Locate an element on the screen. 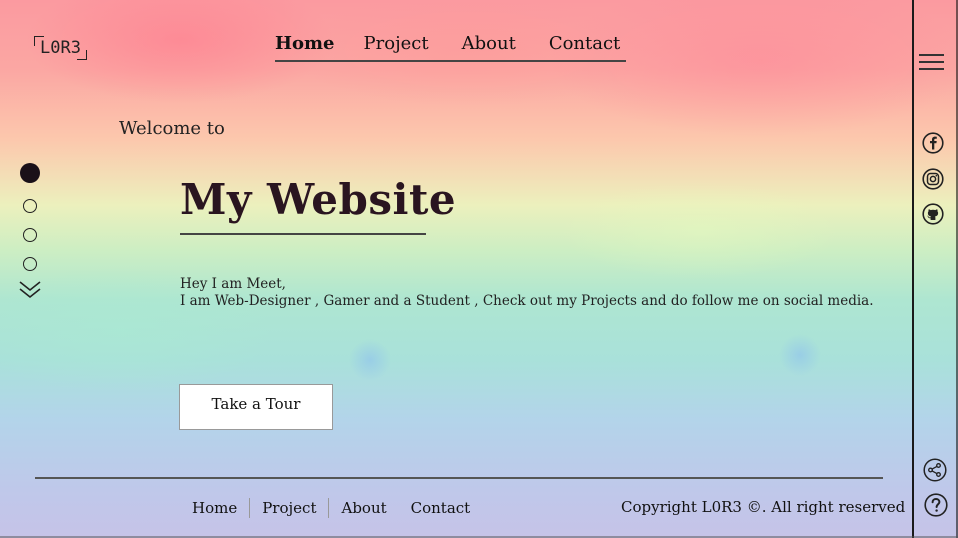  nav-project: Project is located at coordinates (396, 44).